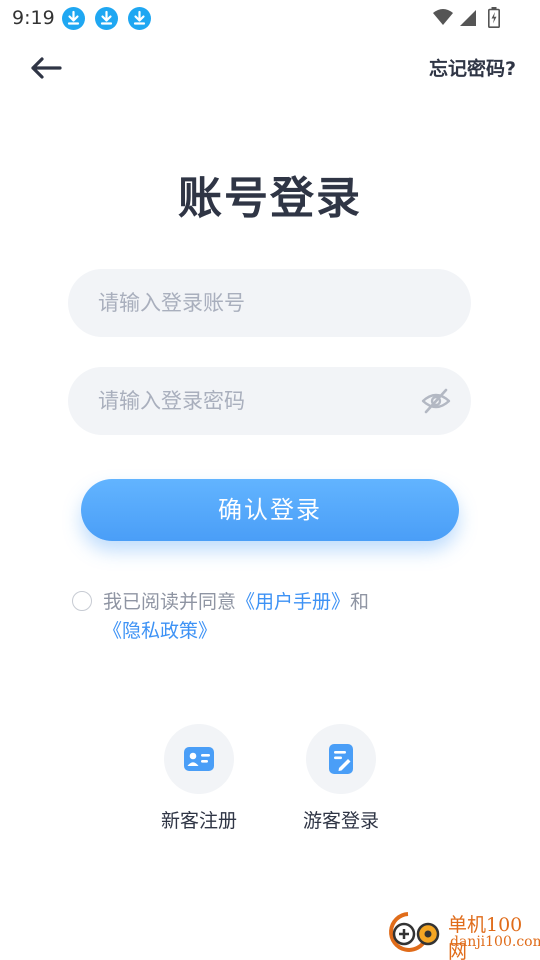  Describe the element at coordinates (494, 17) in the screenshot. I see `battery-charging-icon` at that location.